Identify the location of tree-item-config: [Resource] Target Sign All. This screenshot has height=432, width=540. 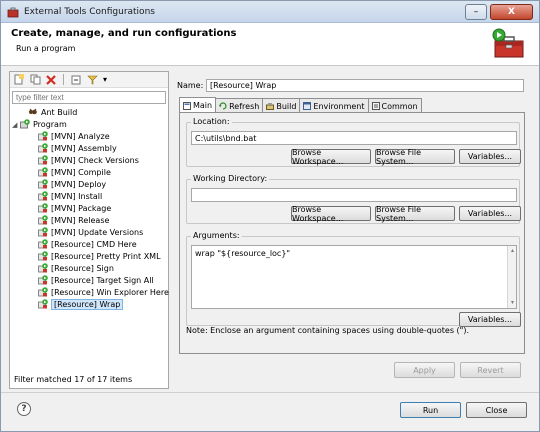
(89, 281).